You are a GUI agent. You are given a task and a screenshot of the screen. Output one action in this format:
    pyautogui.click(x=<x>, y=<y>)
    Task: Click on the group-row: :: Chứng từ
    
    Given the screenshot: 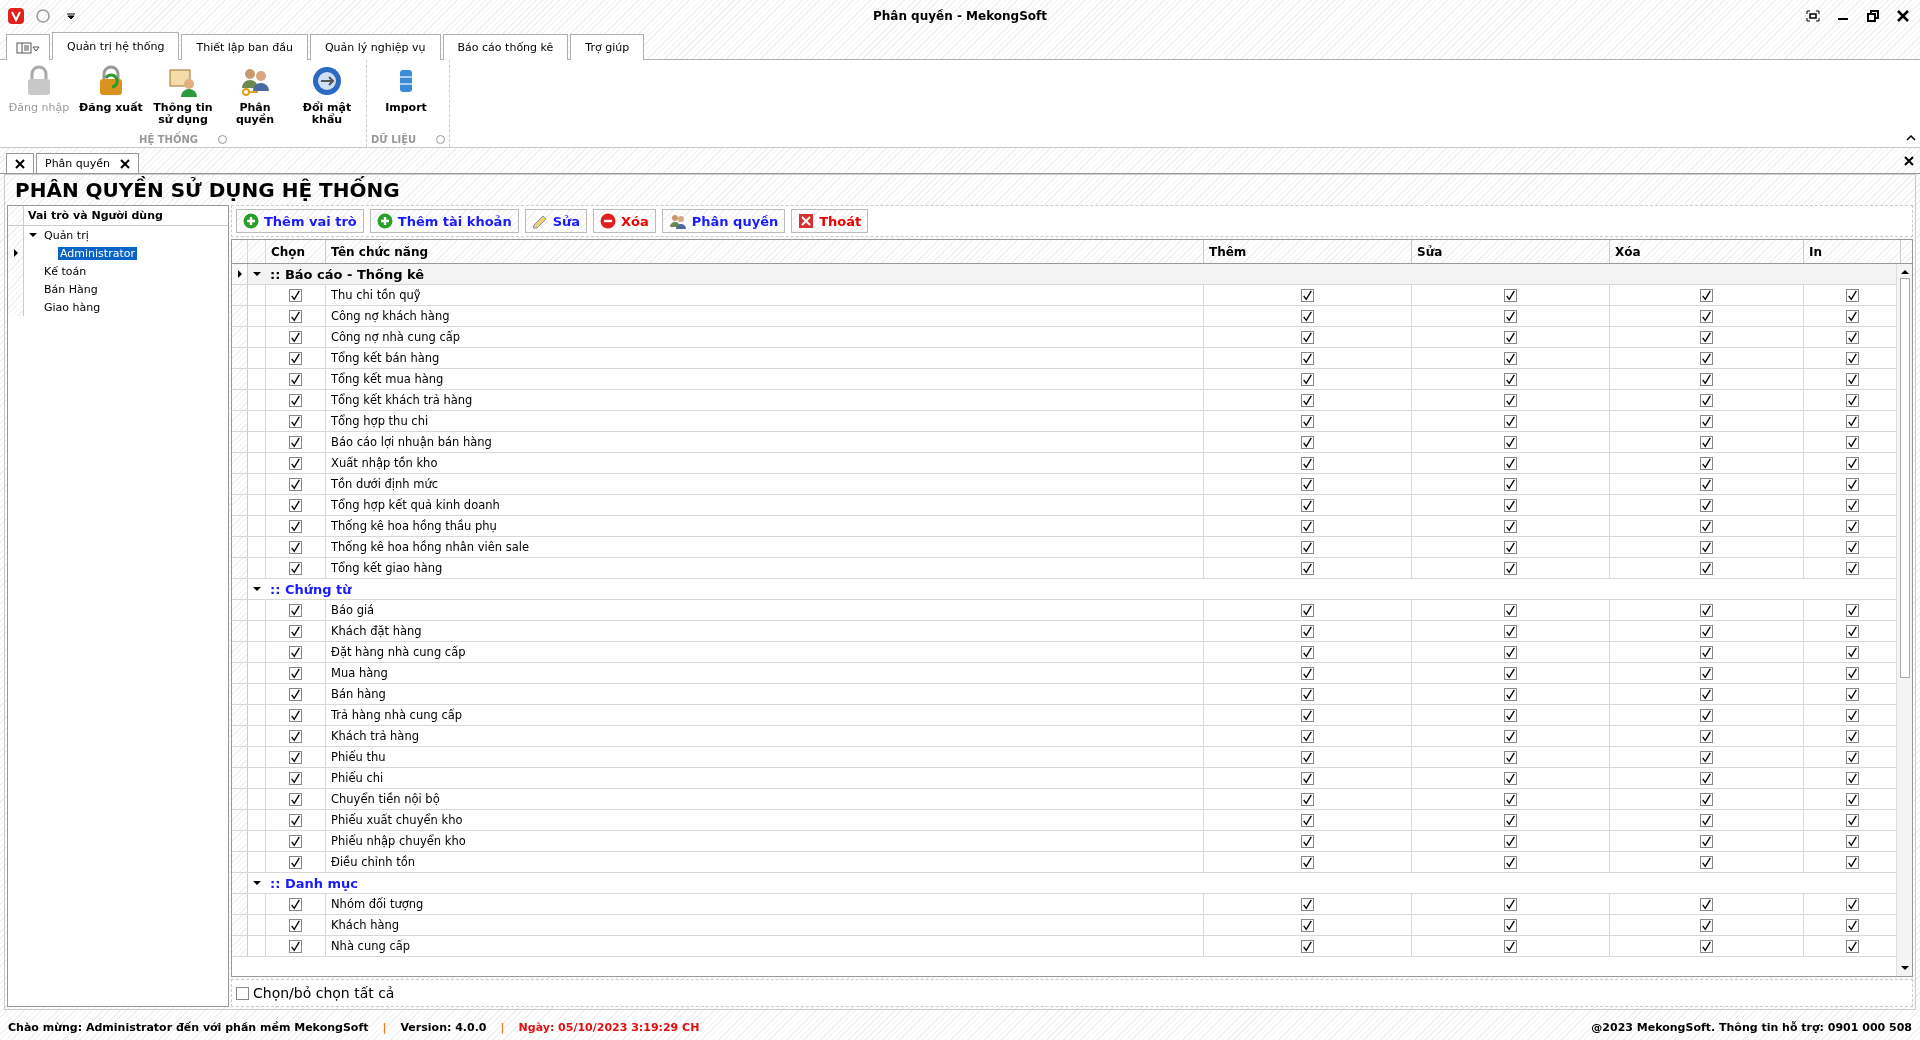 What is the action you would take?
    pyautogui.click(x=1064, y=589)
    